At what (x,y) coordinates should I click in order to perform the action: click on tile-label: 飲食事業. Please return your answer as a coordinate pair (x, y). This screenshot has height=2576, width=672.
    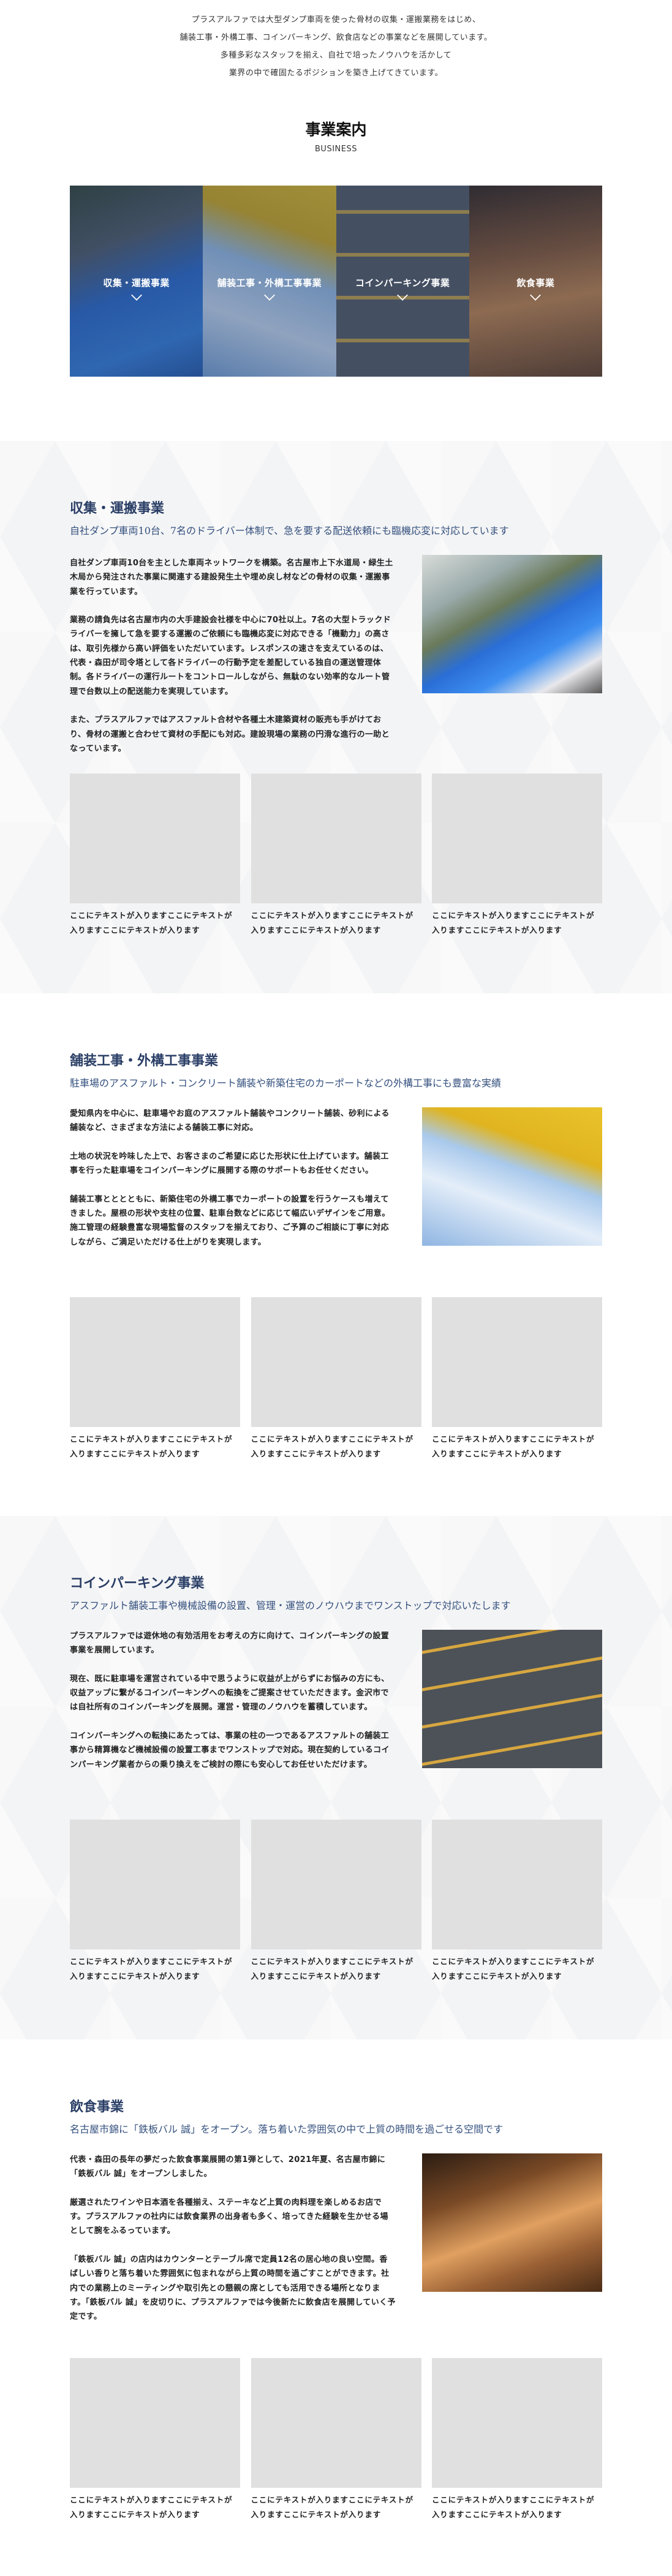
    Looking at the image, I should click on (535, 282).